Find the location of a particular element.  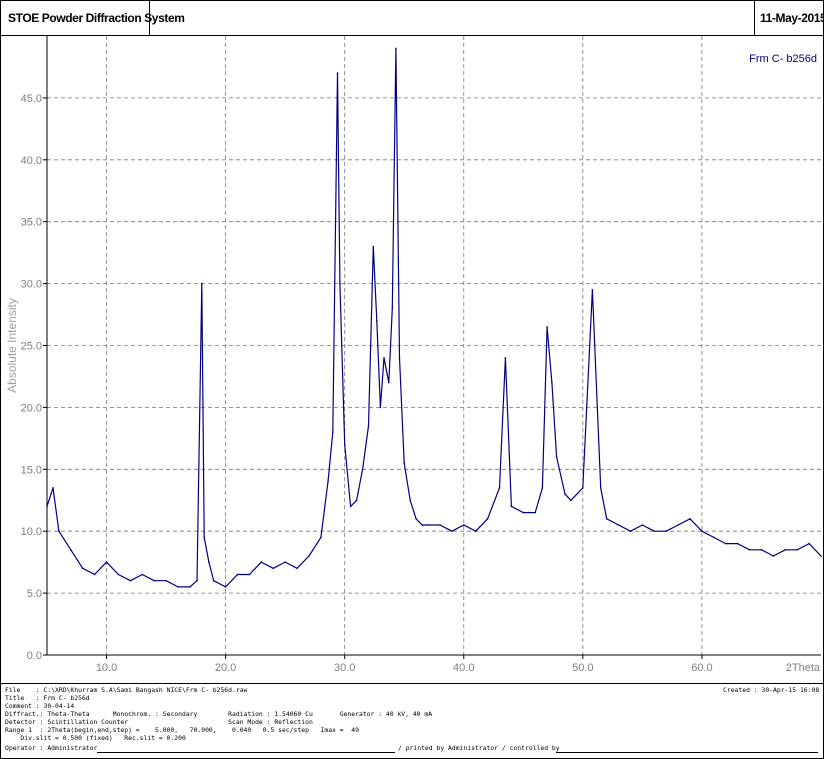

controlled-by-underline is located at coordinates (687, 752).